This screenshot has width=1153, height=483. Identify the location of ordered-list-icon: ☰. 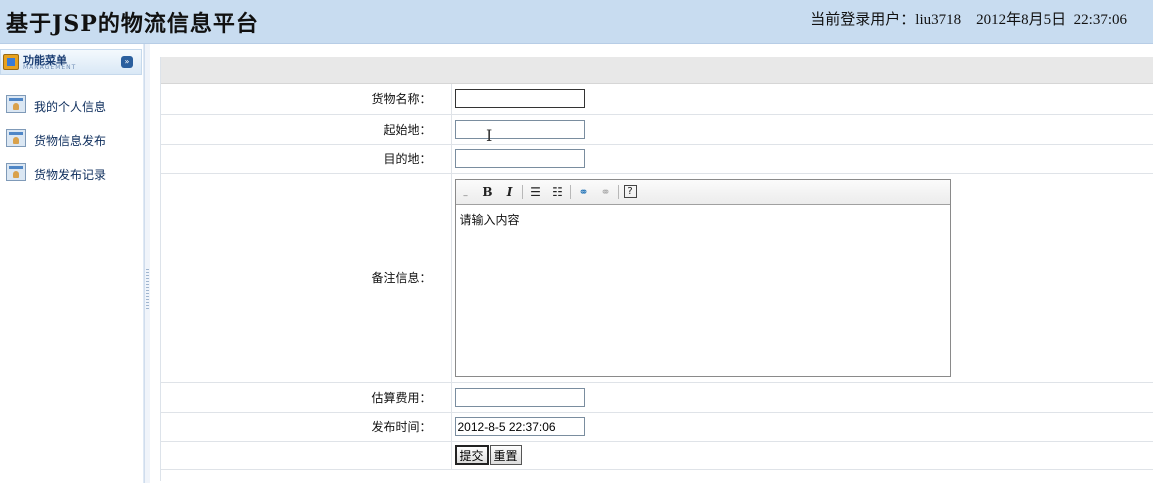
(536, 192).